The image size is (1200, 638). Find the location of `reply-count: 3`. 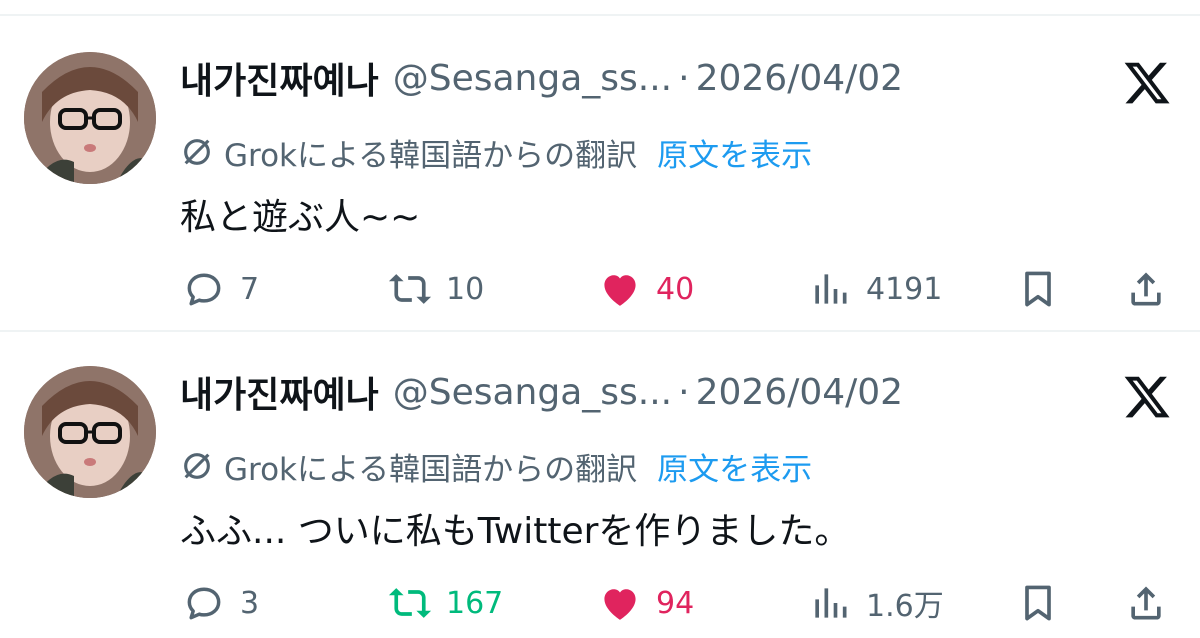

reply-count: 3 is located at coordinates (250, 603).